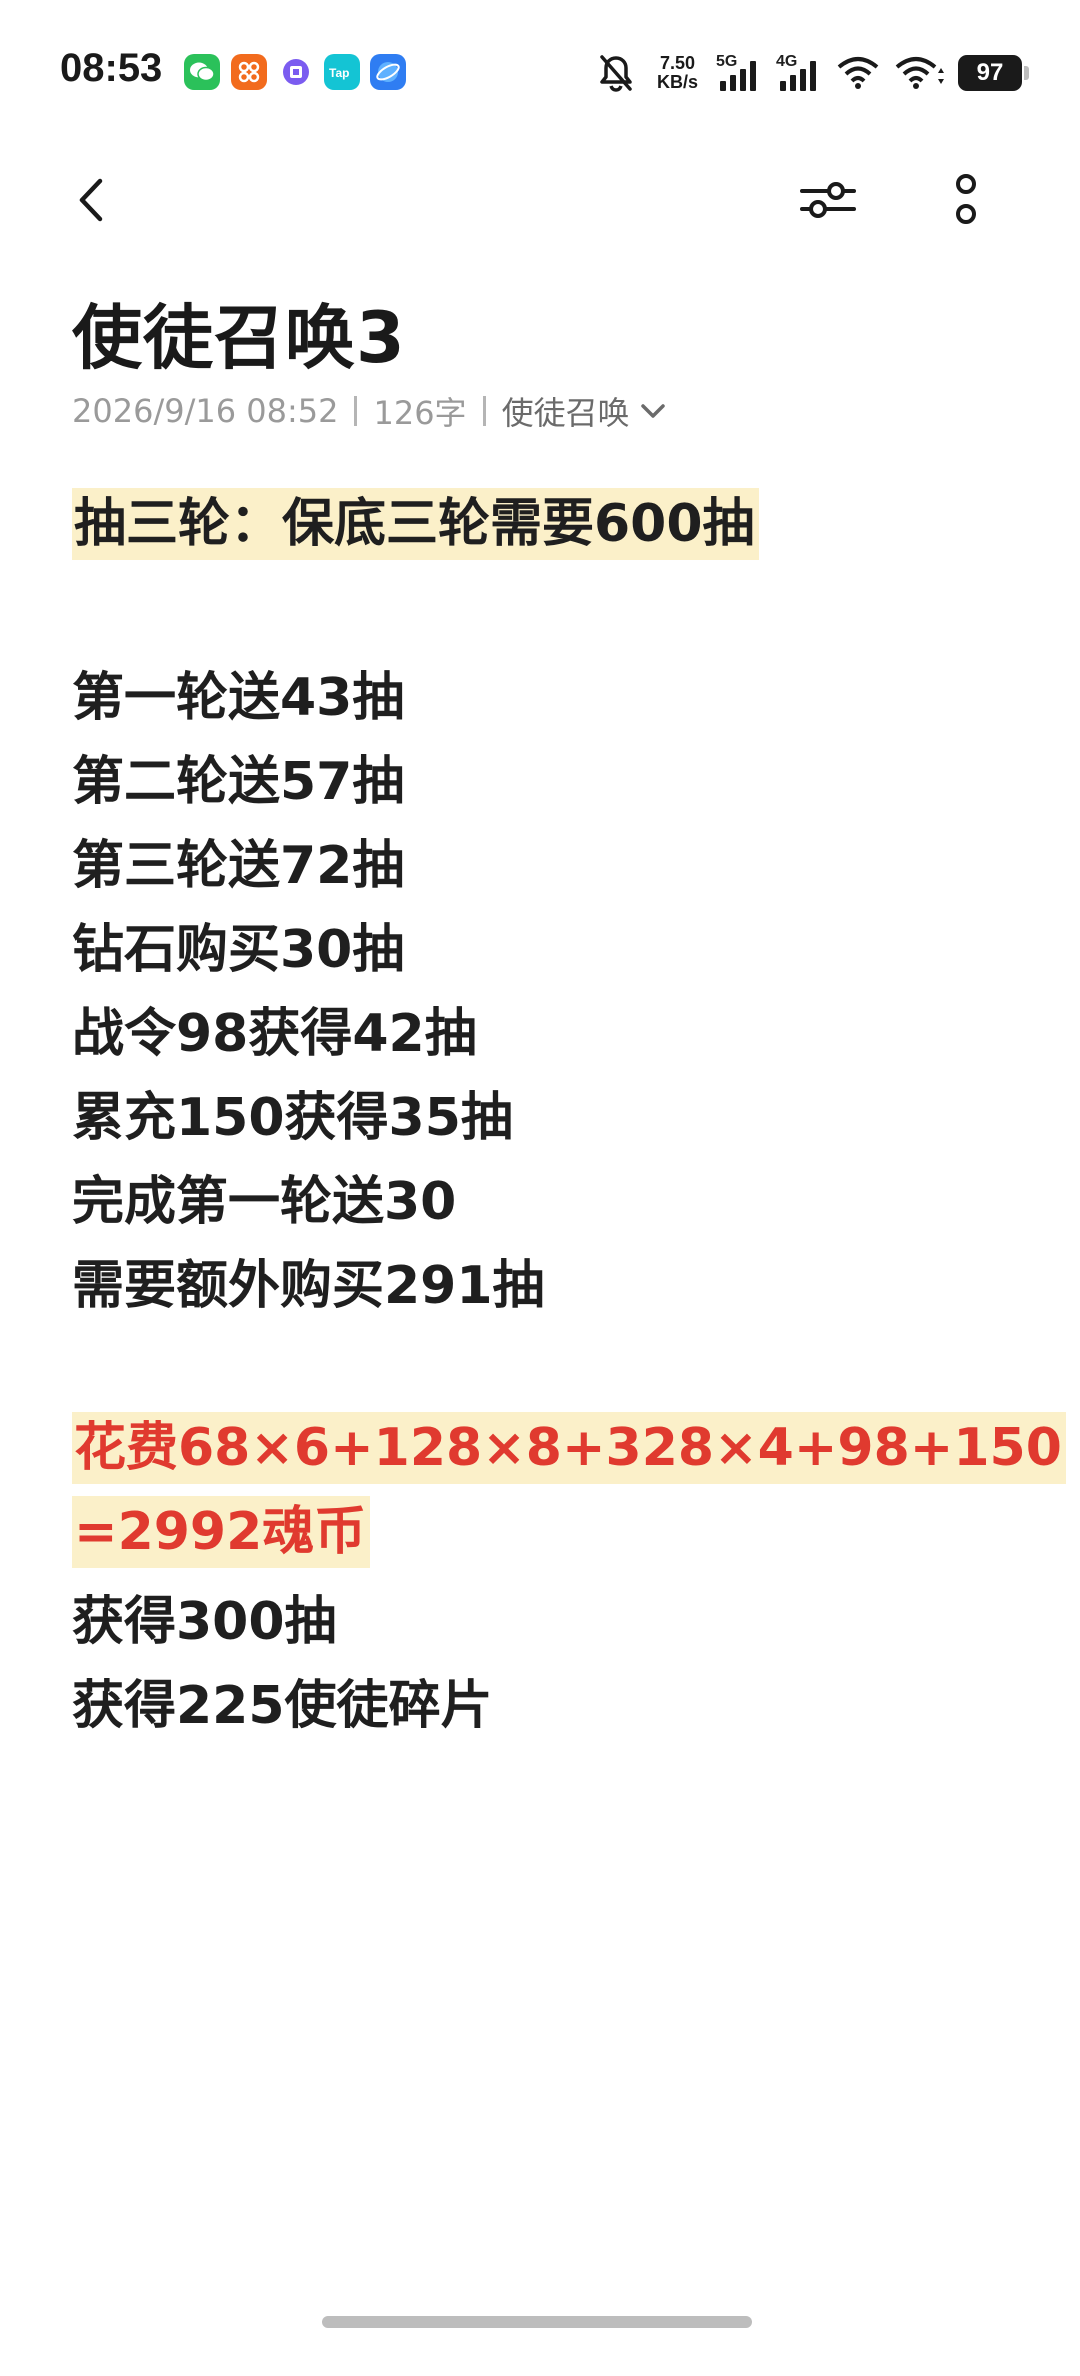 The width and height of the screenshot is (1080, 2376). I want to click on network-speed-unit: KB/s, so click(677, 82).